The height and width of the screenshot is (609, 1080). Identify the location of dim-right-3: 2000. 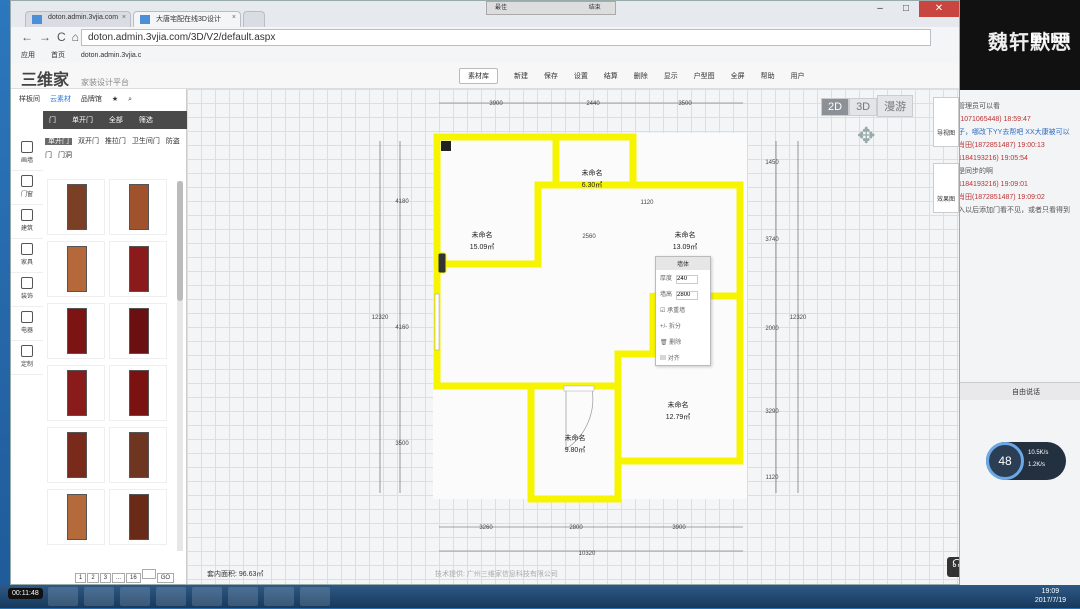
(772, 329).